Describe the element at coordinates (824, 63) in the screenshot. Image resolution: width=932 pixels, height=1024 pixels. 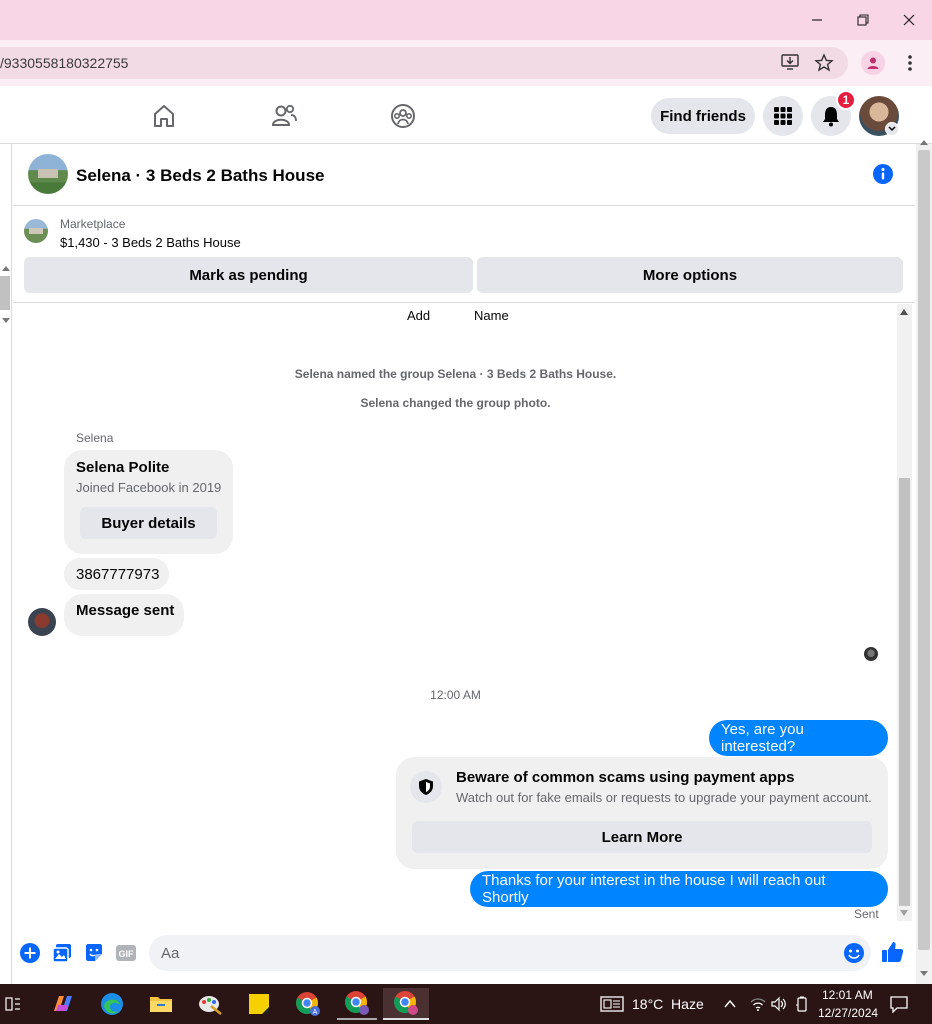
I see `bookmark-star-icon` at that location.